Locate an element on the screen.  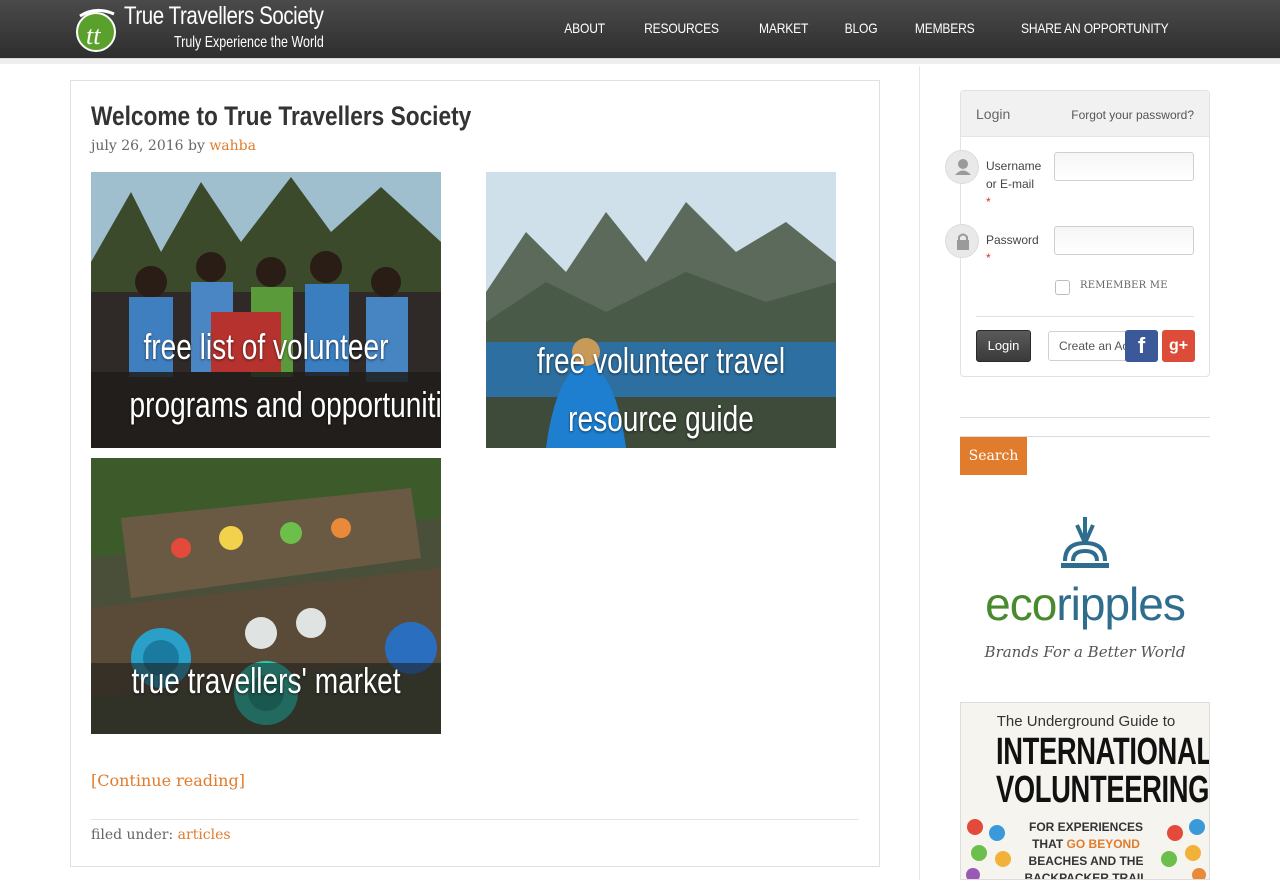
book-tagline-4: BACKPACKER TRAIL is located at coordinates (1086, 875).